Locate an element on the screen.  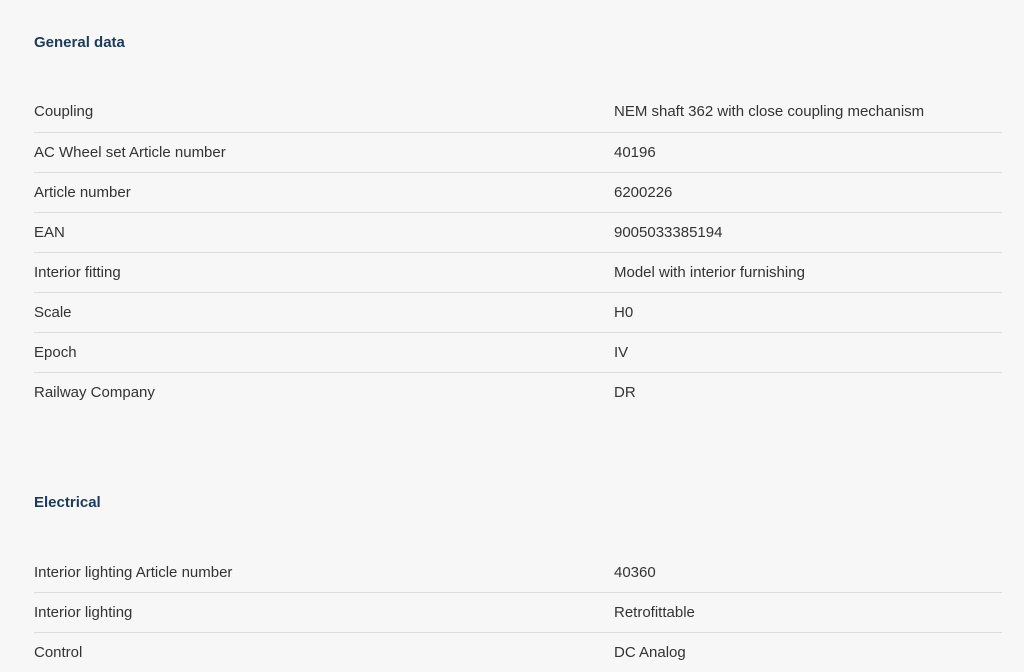
section-title-electrical: Electrical is located at coordinates (67, 502).